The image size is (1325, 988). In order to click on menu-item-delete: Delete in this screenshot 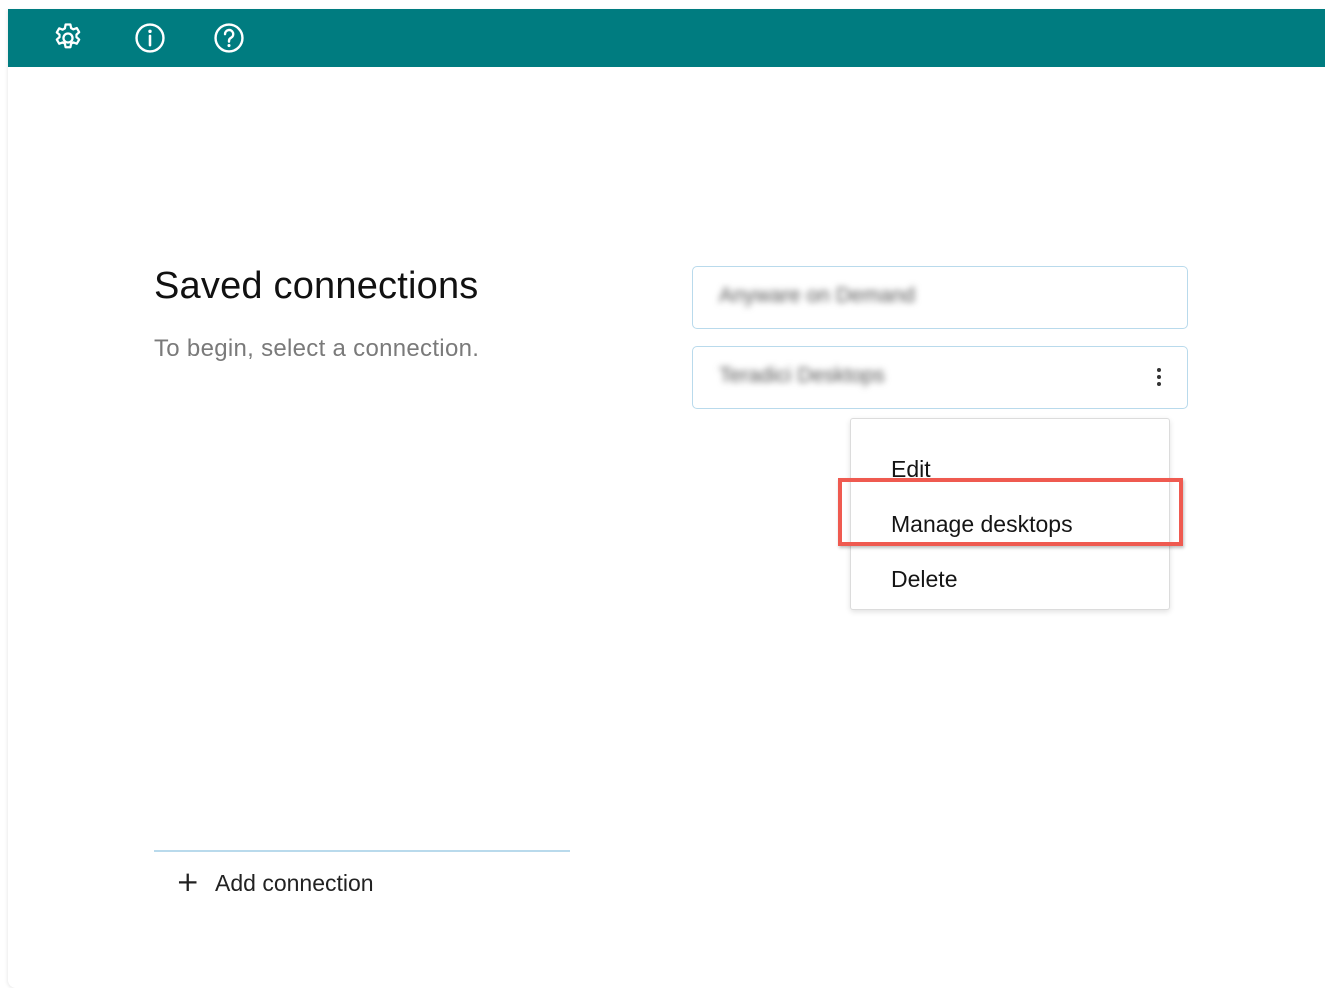, I will do `click(924, 579)`.